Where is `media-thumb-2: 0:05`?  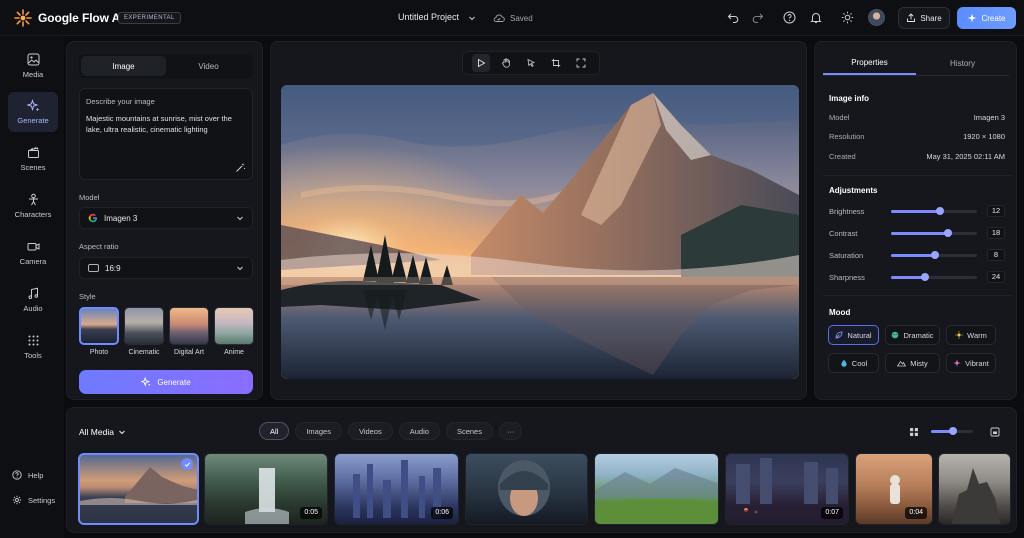
media-thumb-2: 0:05 is located at coordinates (266, 489).